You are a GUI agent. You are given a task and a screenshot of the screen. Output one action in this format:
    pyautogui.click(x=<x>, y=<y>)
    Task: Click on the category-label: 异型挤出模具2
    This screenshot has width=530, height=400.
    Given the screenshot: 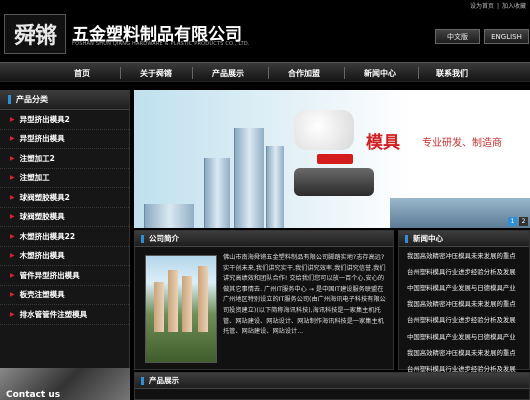 What is the action you would take?
    pyautogui.click(x=44, y=119)
    